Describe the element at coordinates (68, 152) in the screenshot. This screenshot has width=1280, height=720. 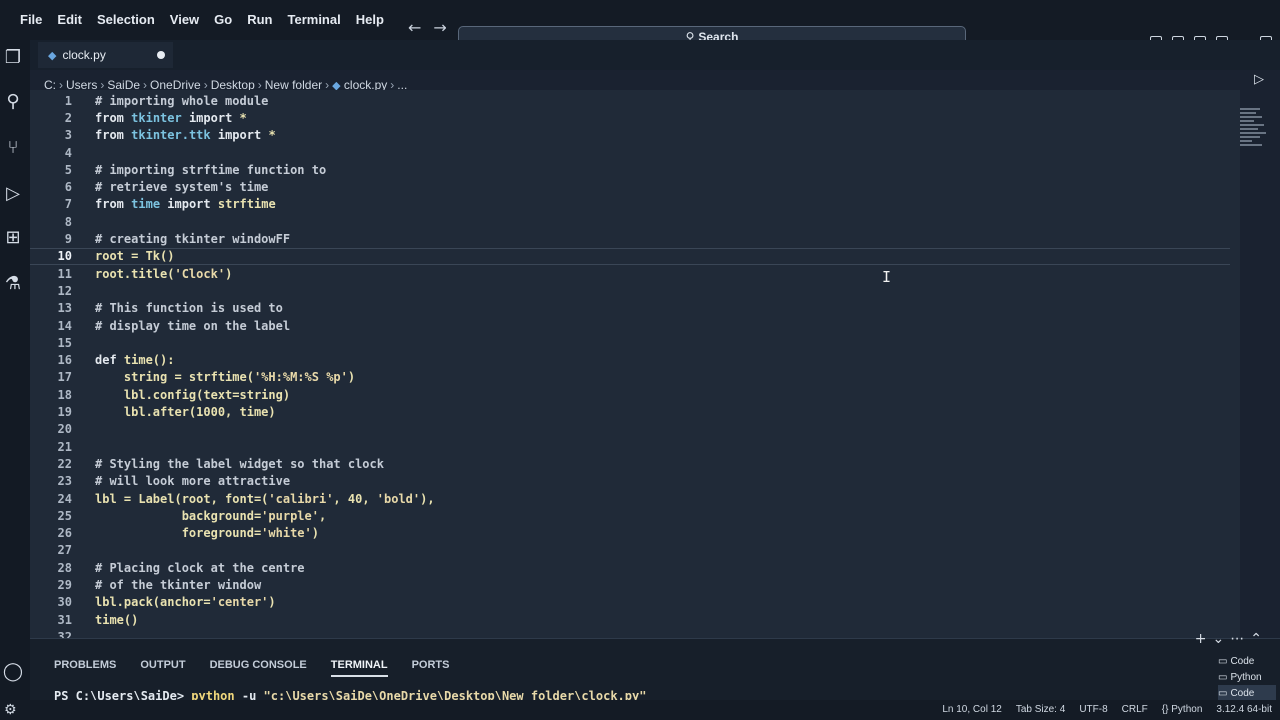
I see `line-number: 4` at that location.